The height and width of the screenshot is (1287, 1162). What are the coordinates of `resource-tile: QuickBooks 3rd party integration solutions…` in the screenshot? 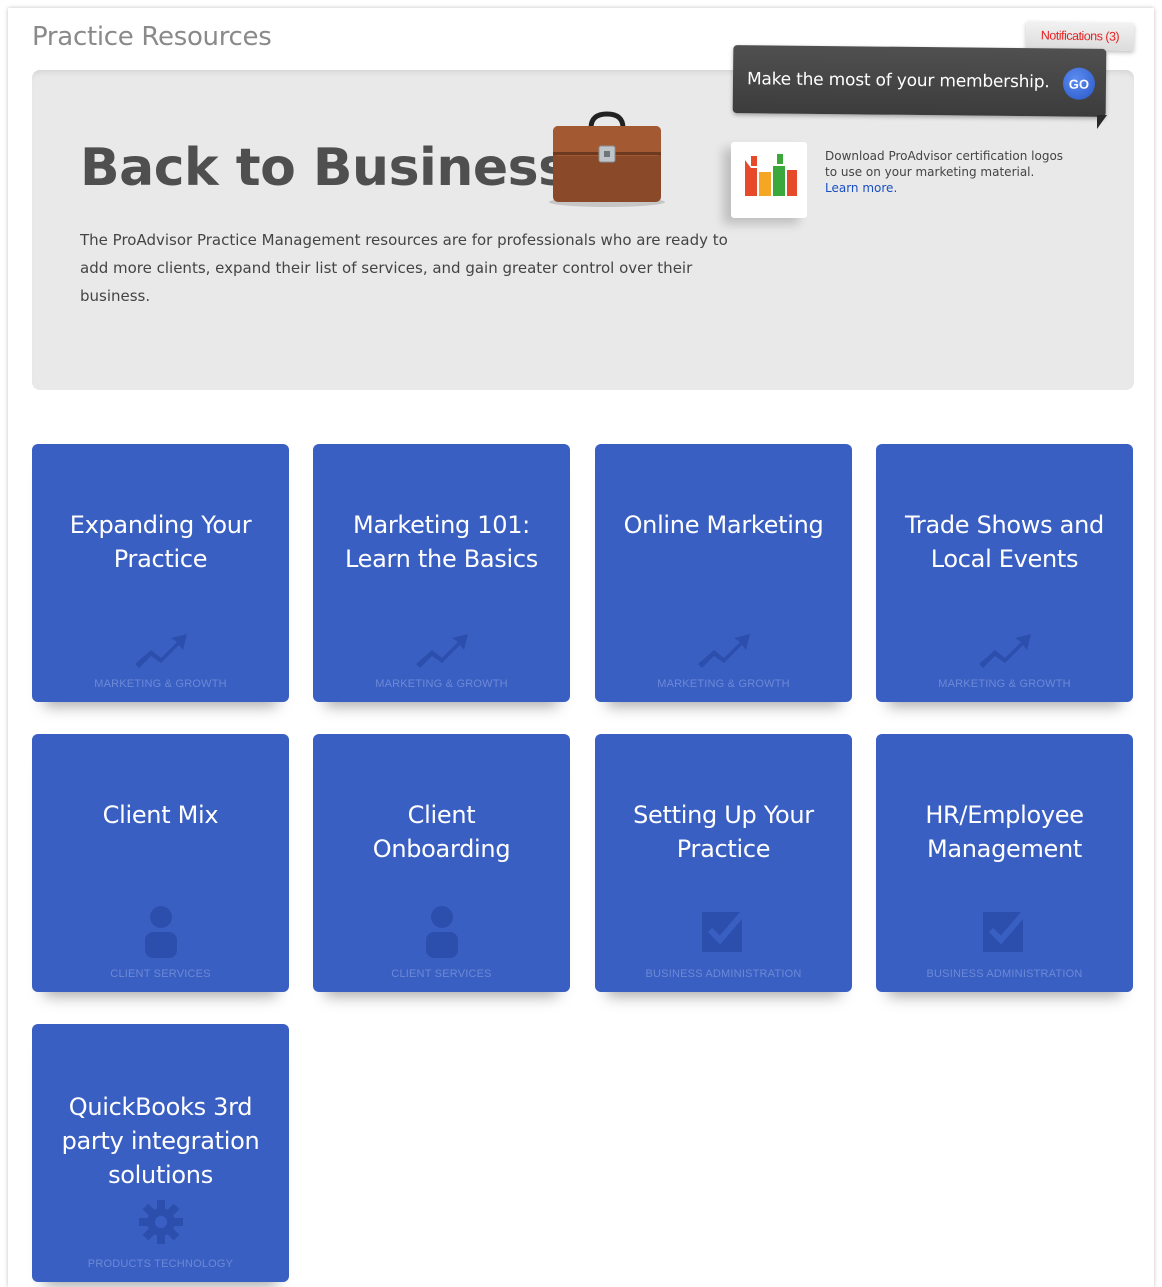 It's located at (160, 1153).